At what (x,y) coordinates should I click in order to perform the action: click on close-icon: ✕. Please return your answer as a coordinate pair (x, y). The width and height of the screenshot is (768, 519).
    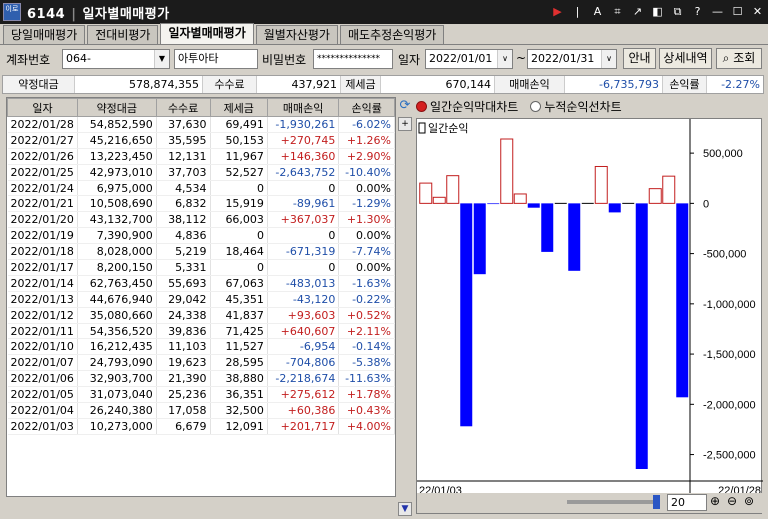
    Looking at the image, I should click on (757, 11).